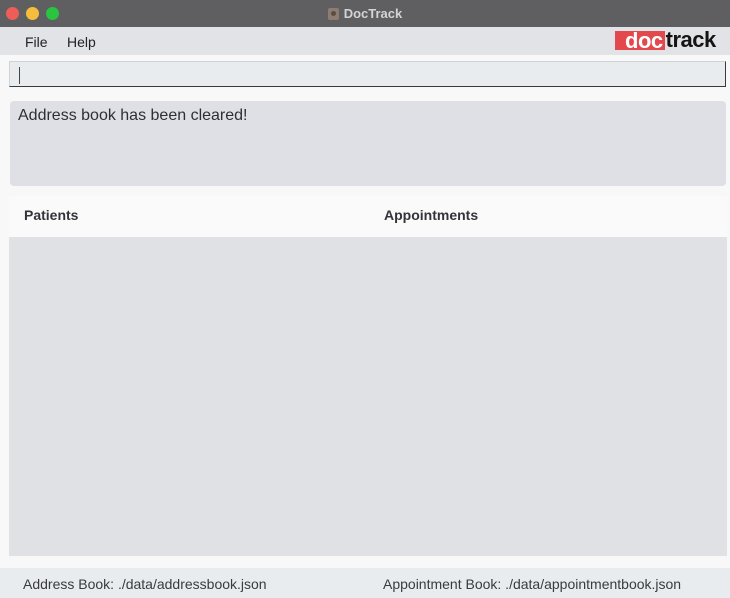  I want to click on doctrack-logo: doc track, so click(666, 39).